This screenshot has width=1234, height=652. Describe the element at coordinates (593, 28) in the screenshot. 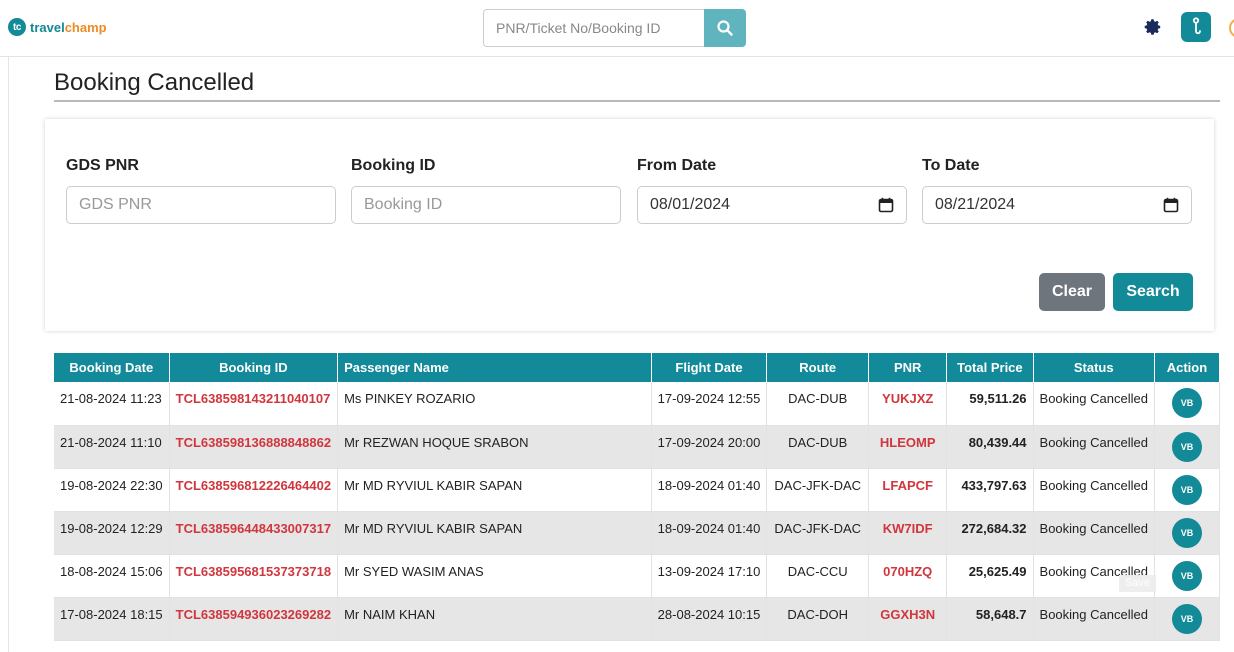

I see `global-search-input` at that location.